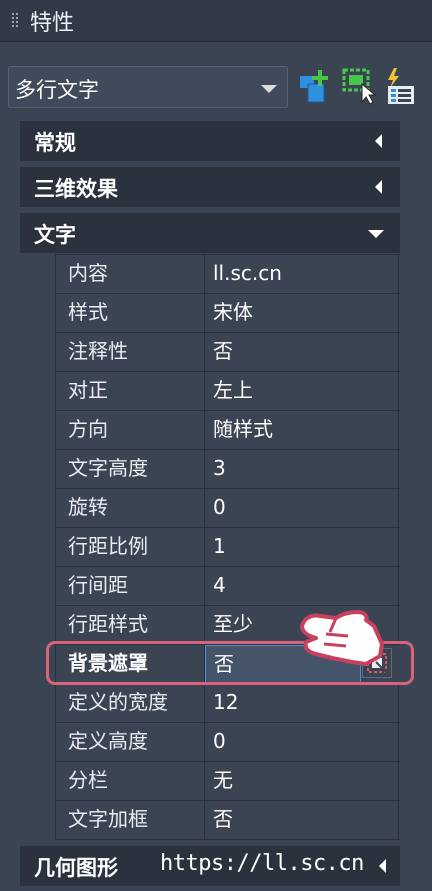  I want to click on property-row-line-space-factor: 行距比例 1, so click(228, 547).